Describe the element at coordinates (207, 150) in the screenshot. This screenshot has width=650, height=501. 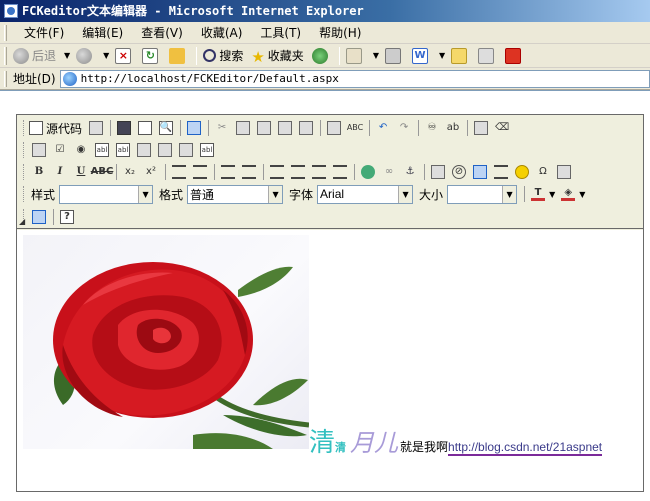
I see `hidden-field-button: abl` at that location.